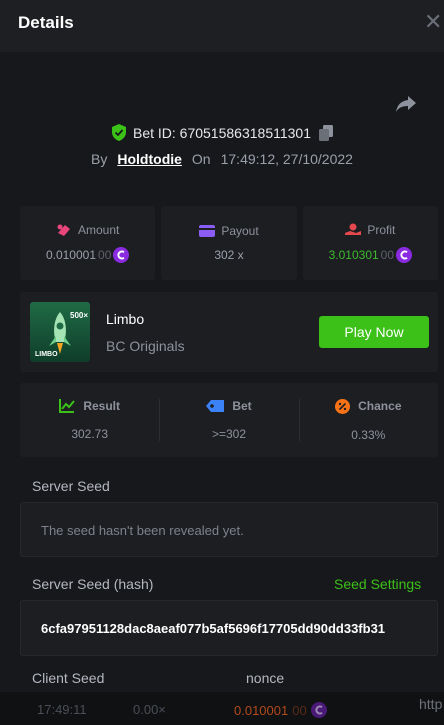 Image resolution: width=444 pixels, height=725 pixels. I want to click on profit-icon, so click(353, 229).